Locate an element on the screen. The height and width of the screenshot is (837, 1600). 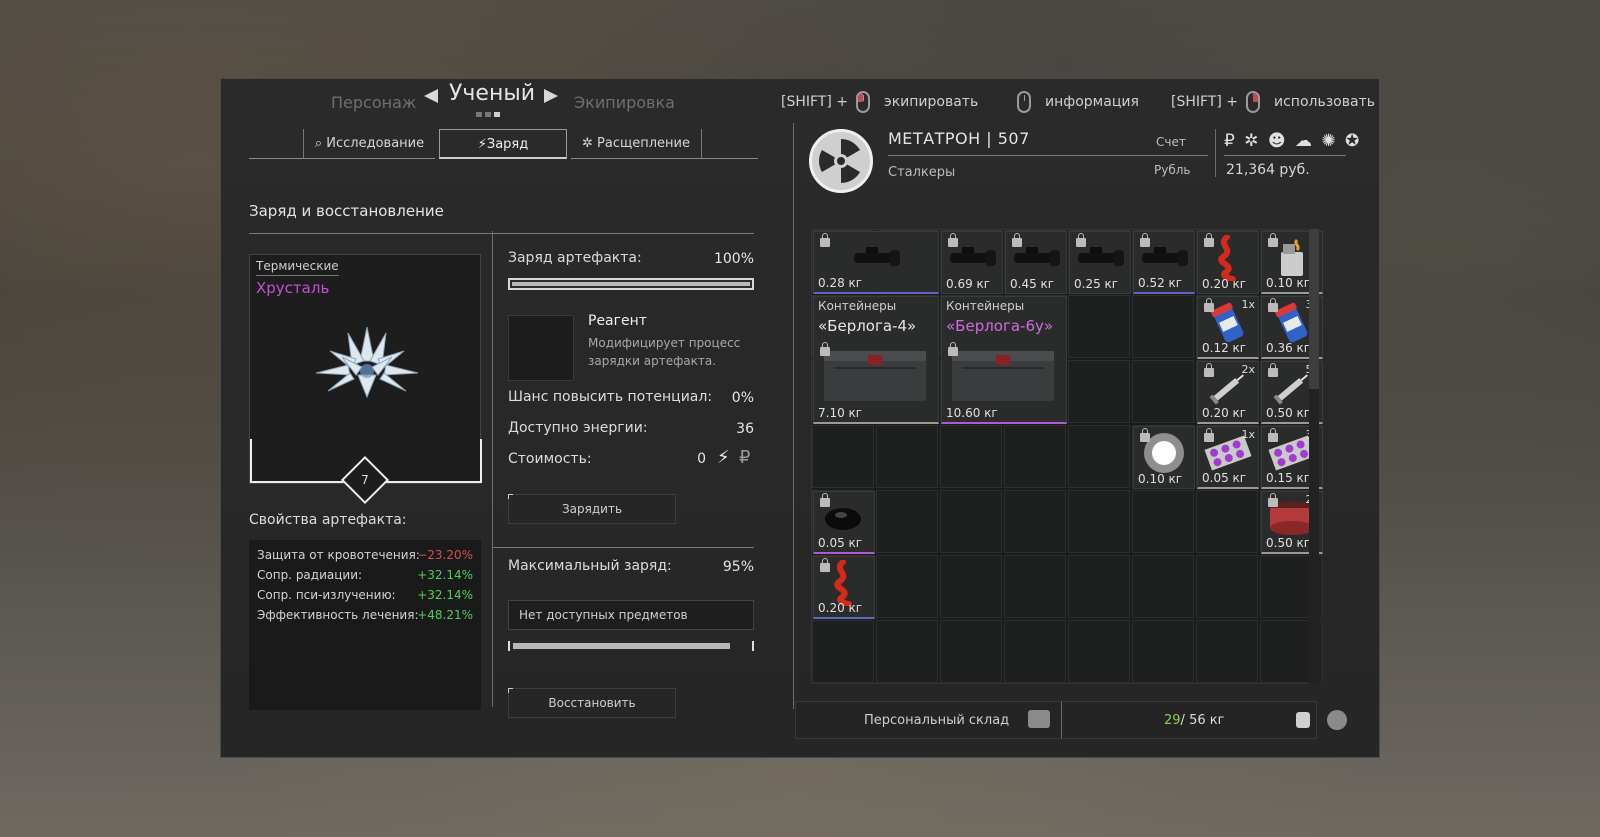
scope-icon is located at coordinates (972, 260).